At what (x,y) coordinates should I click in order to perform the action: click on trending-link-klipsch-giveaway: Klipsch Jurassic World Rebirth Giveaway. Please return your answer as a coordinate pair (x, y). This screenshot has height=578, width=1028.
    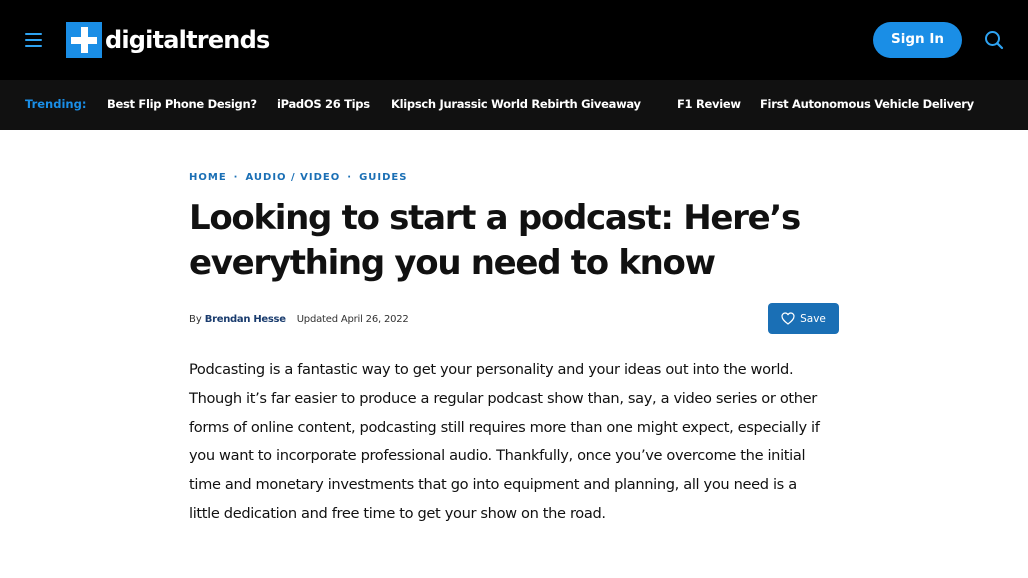
    Looking at the image, I should click on (516, 104).